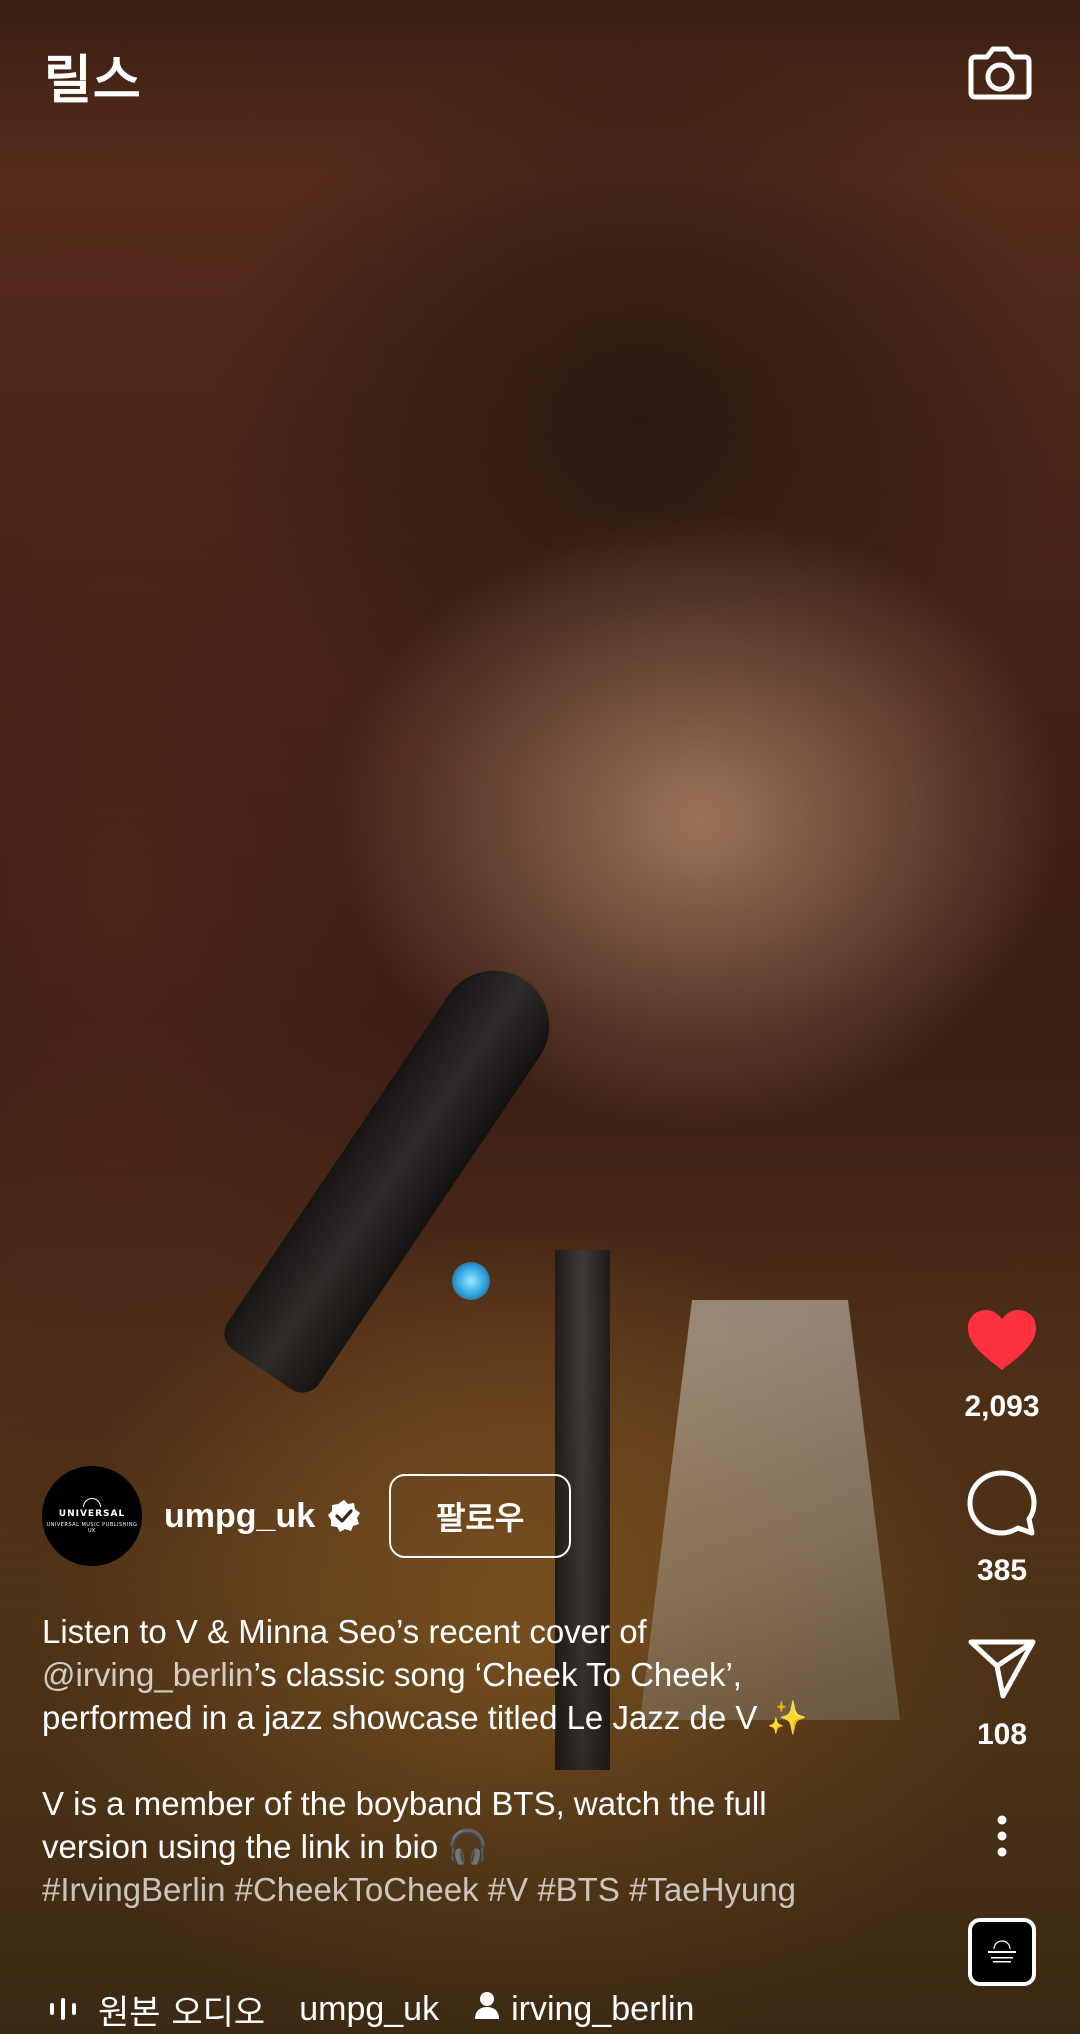 This screenshot has width=1080, height=2034. What do you see at coordinates (1002, 1669) in the screenshot?
I see `paper-plane-icon` at bounding box center [1002, 1669].